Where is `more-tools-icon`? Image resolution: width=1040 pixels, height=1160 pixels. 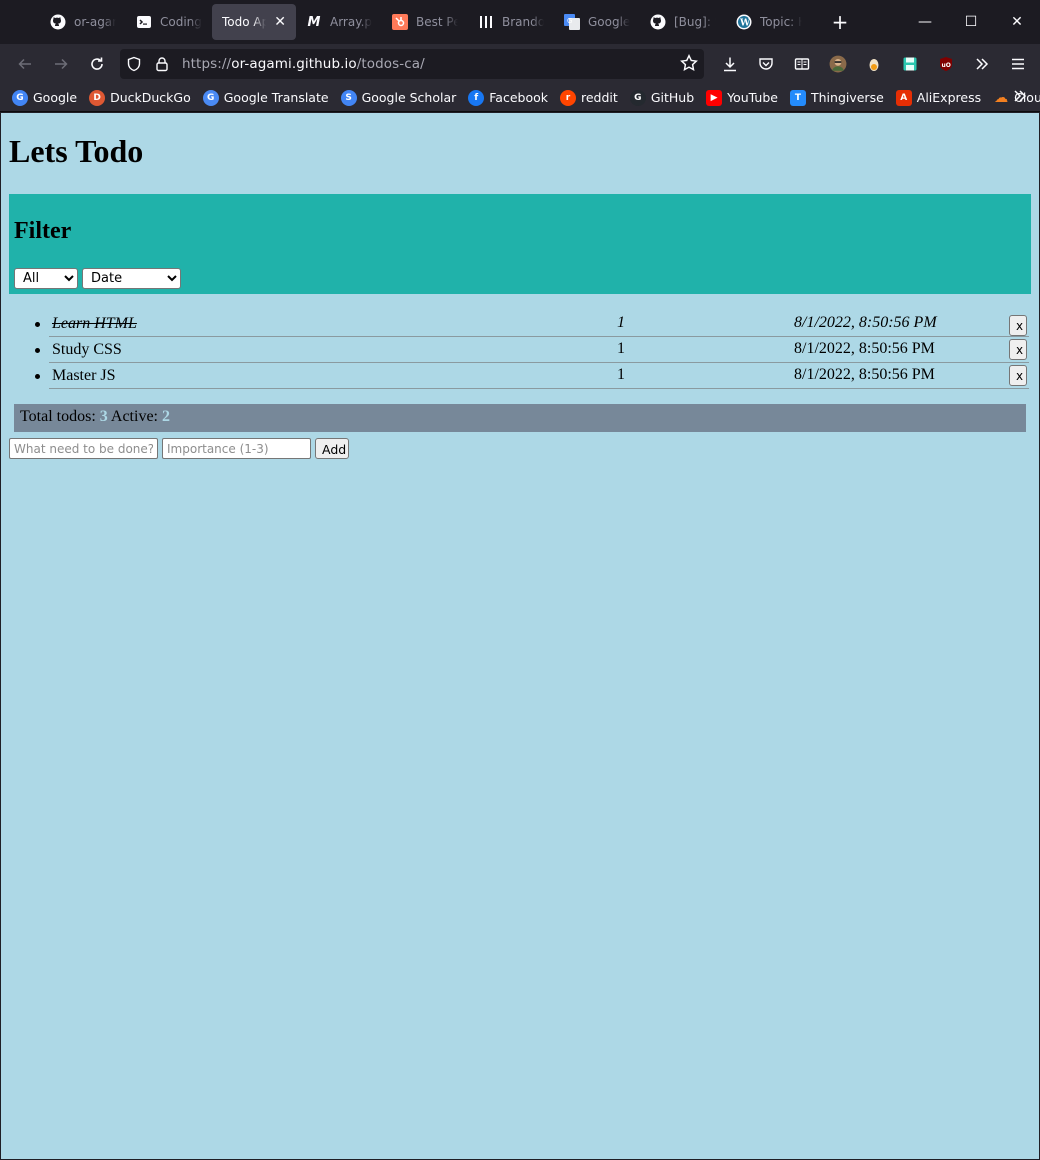
more-tools-icon is located at coordinates (982, 64).